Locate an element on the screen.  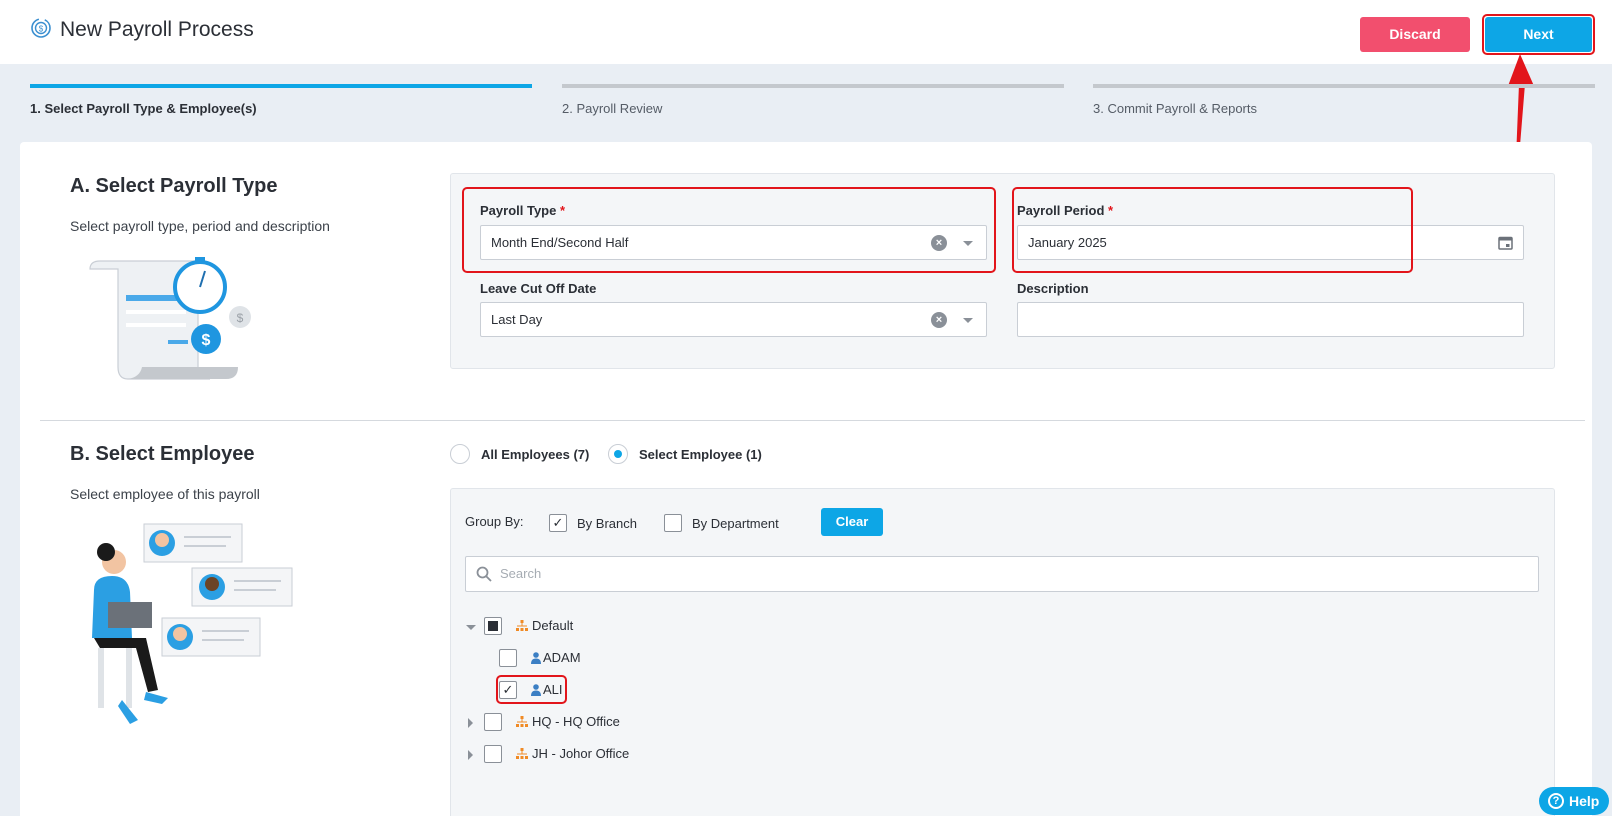
default-branch-label: Default is located at coordinates (552, 625).